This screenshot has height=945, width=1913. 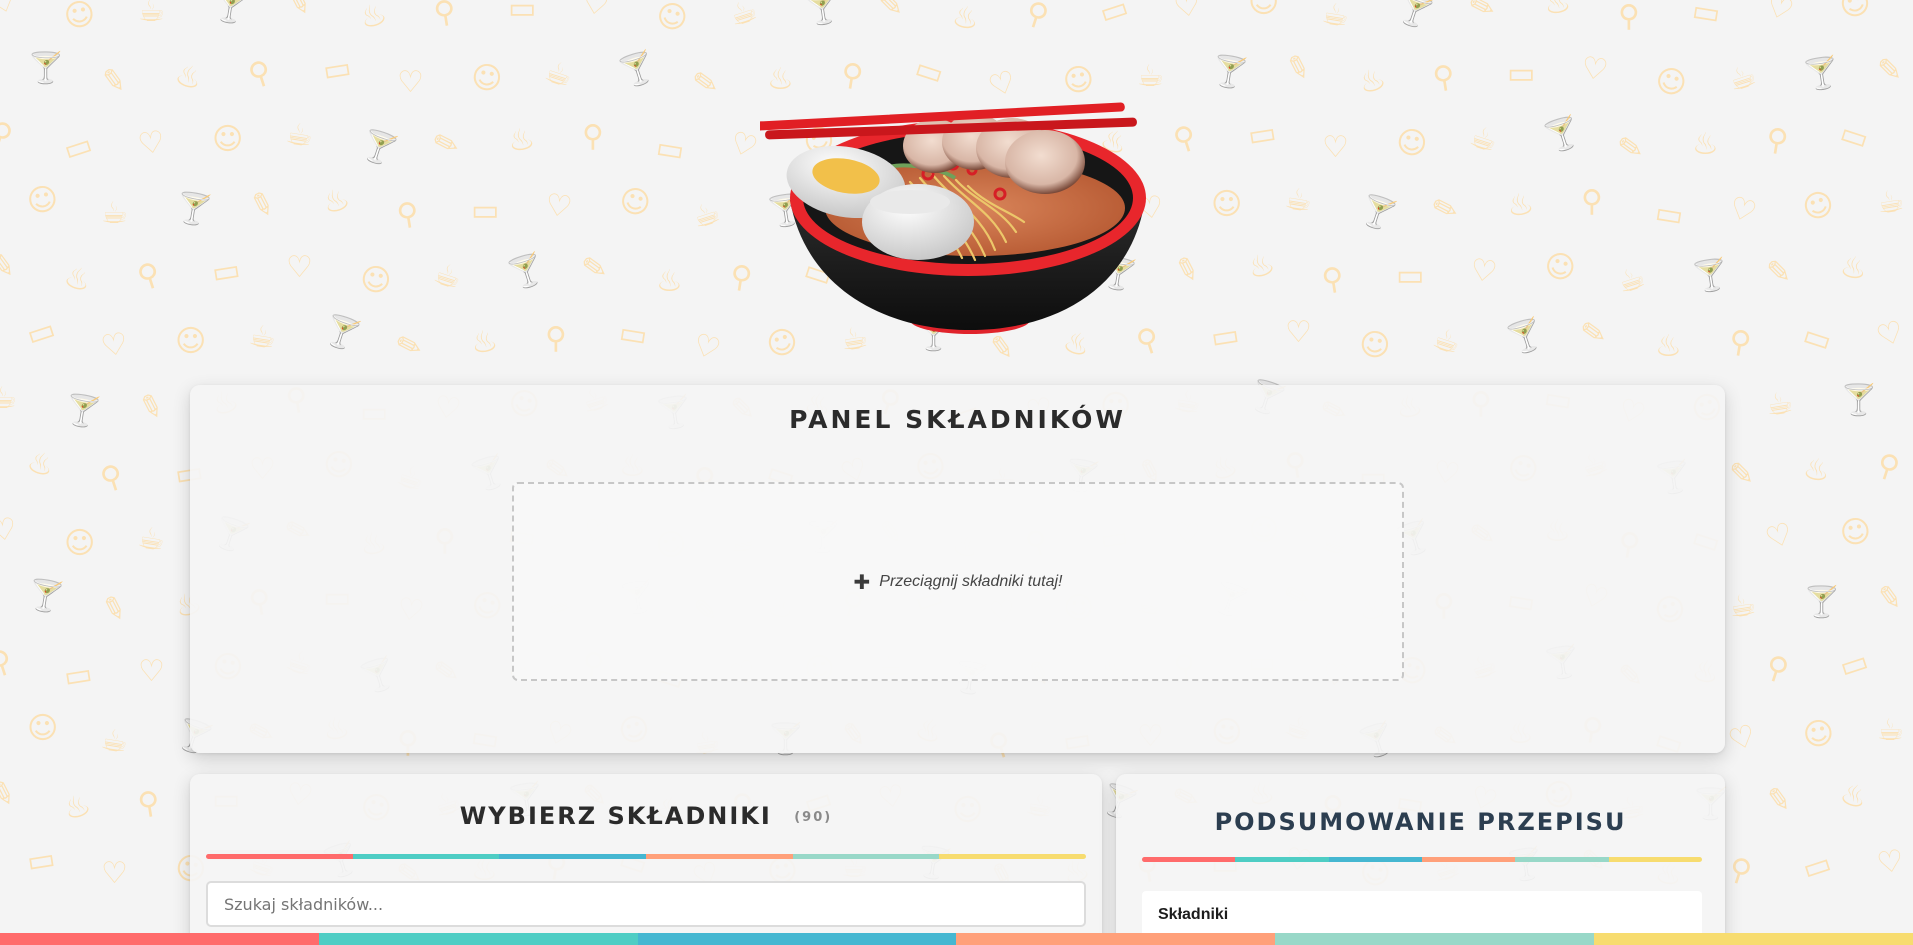 What do you see at coordinates (646, 904) in the screenshot?
I see `ingredient-search-input` at bounding box center [646, 904].